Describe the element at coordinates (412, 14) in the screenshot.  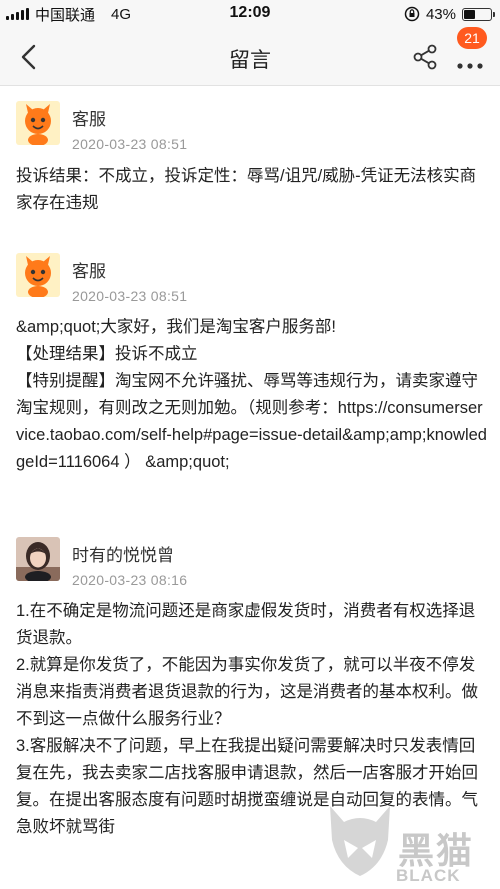
I see `orientation-lock-icon` at that location.